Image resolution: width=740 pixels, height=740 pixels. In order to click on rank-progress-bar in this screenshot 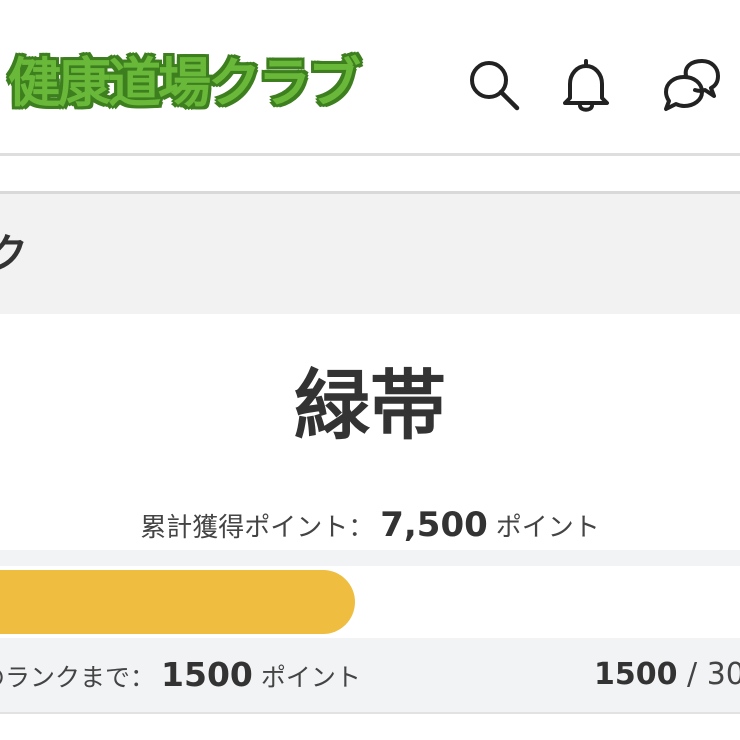, I will do `click(370, 602)`.